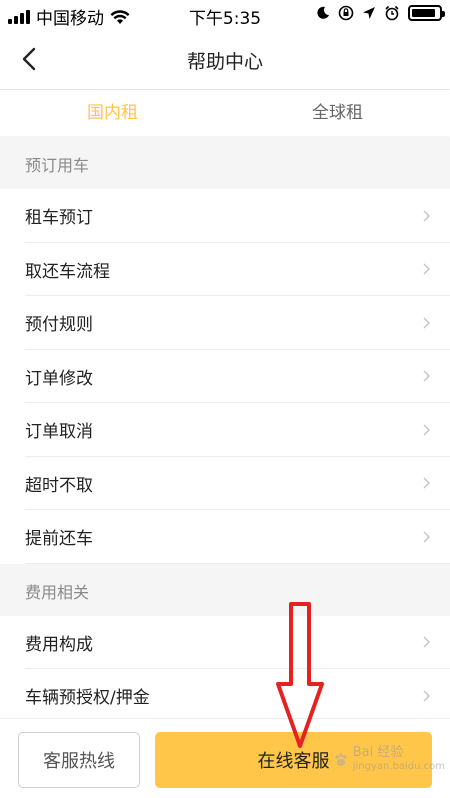 The image size is (450, 798). Describe the element at coordinates (59, 485) in the screenshot. I see `list-item-label: 超时不取` at that location.